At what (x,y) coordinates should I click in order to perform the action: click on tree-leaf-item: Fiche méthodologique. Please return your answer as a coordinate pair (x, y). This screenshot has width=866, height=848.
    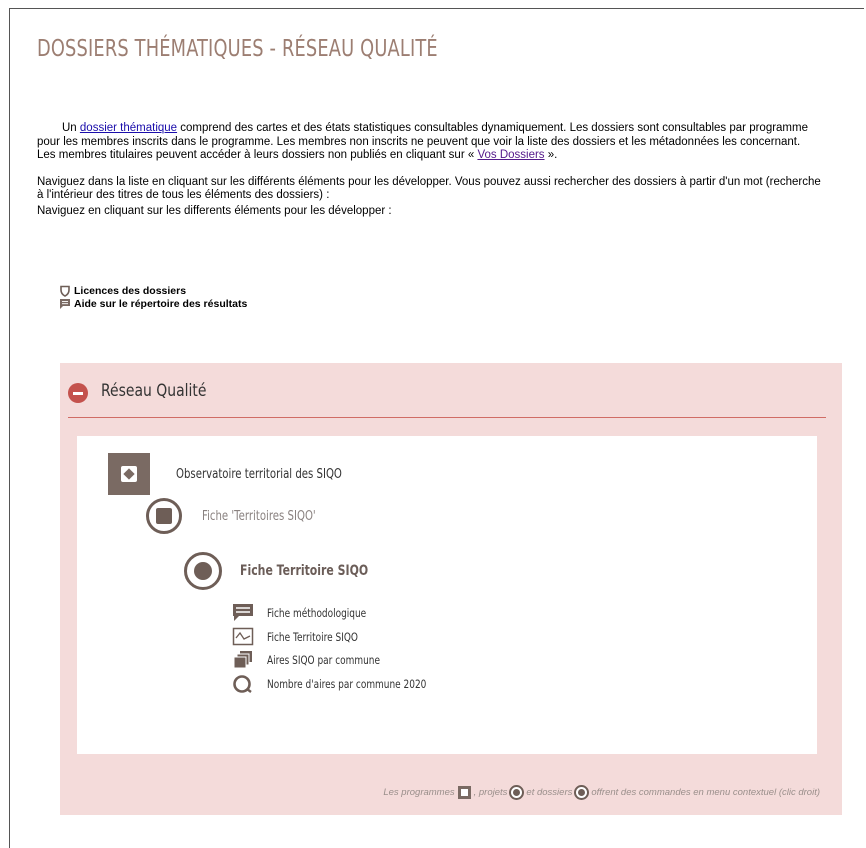
    Looking at the image, I should click on (313, 613).